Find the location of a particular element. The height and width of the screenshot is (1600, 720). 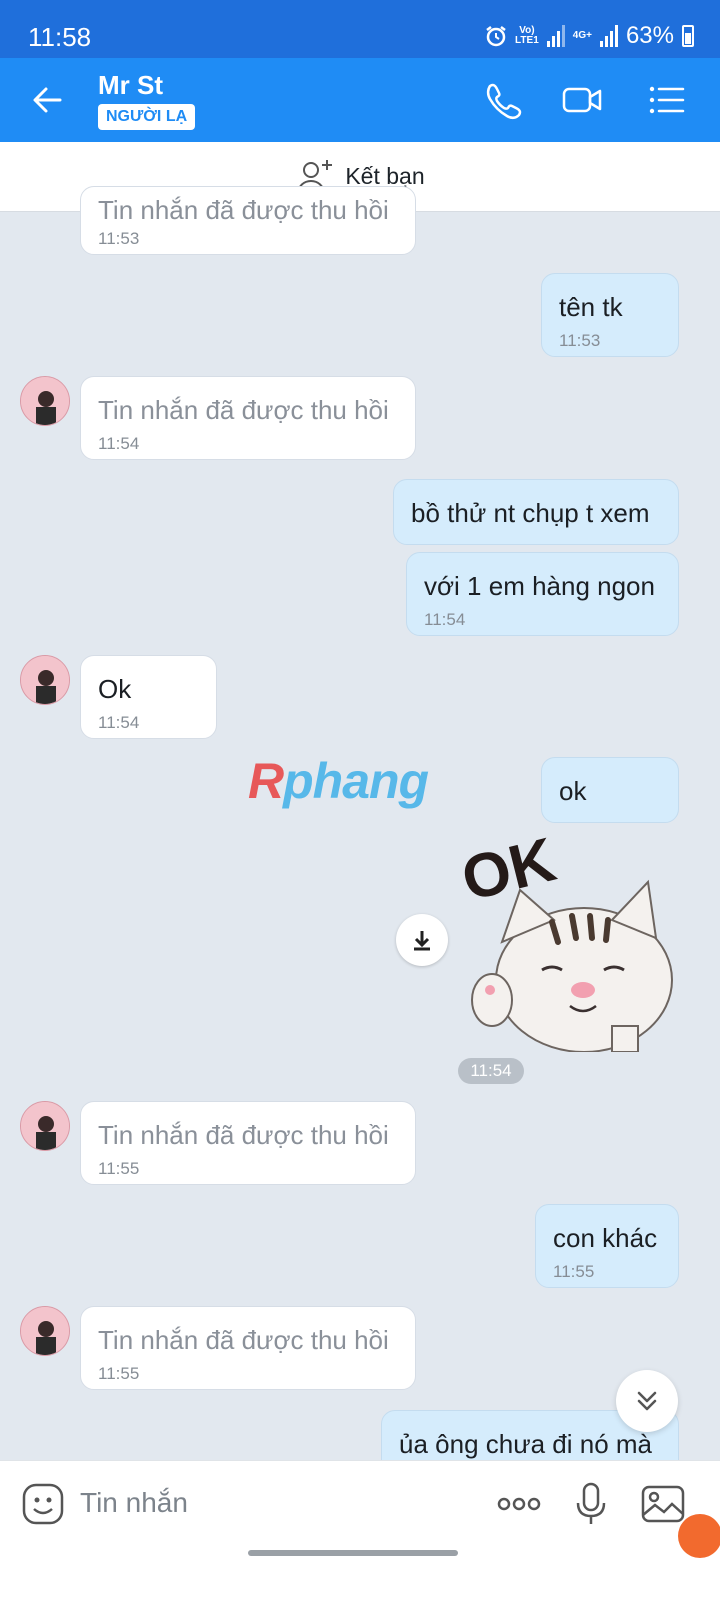

message-text: bồ thử nt chụp t xem is located at coordinates (530, 513).